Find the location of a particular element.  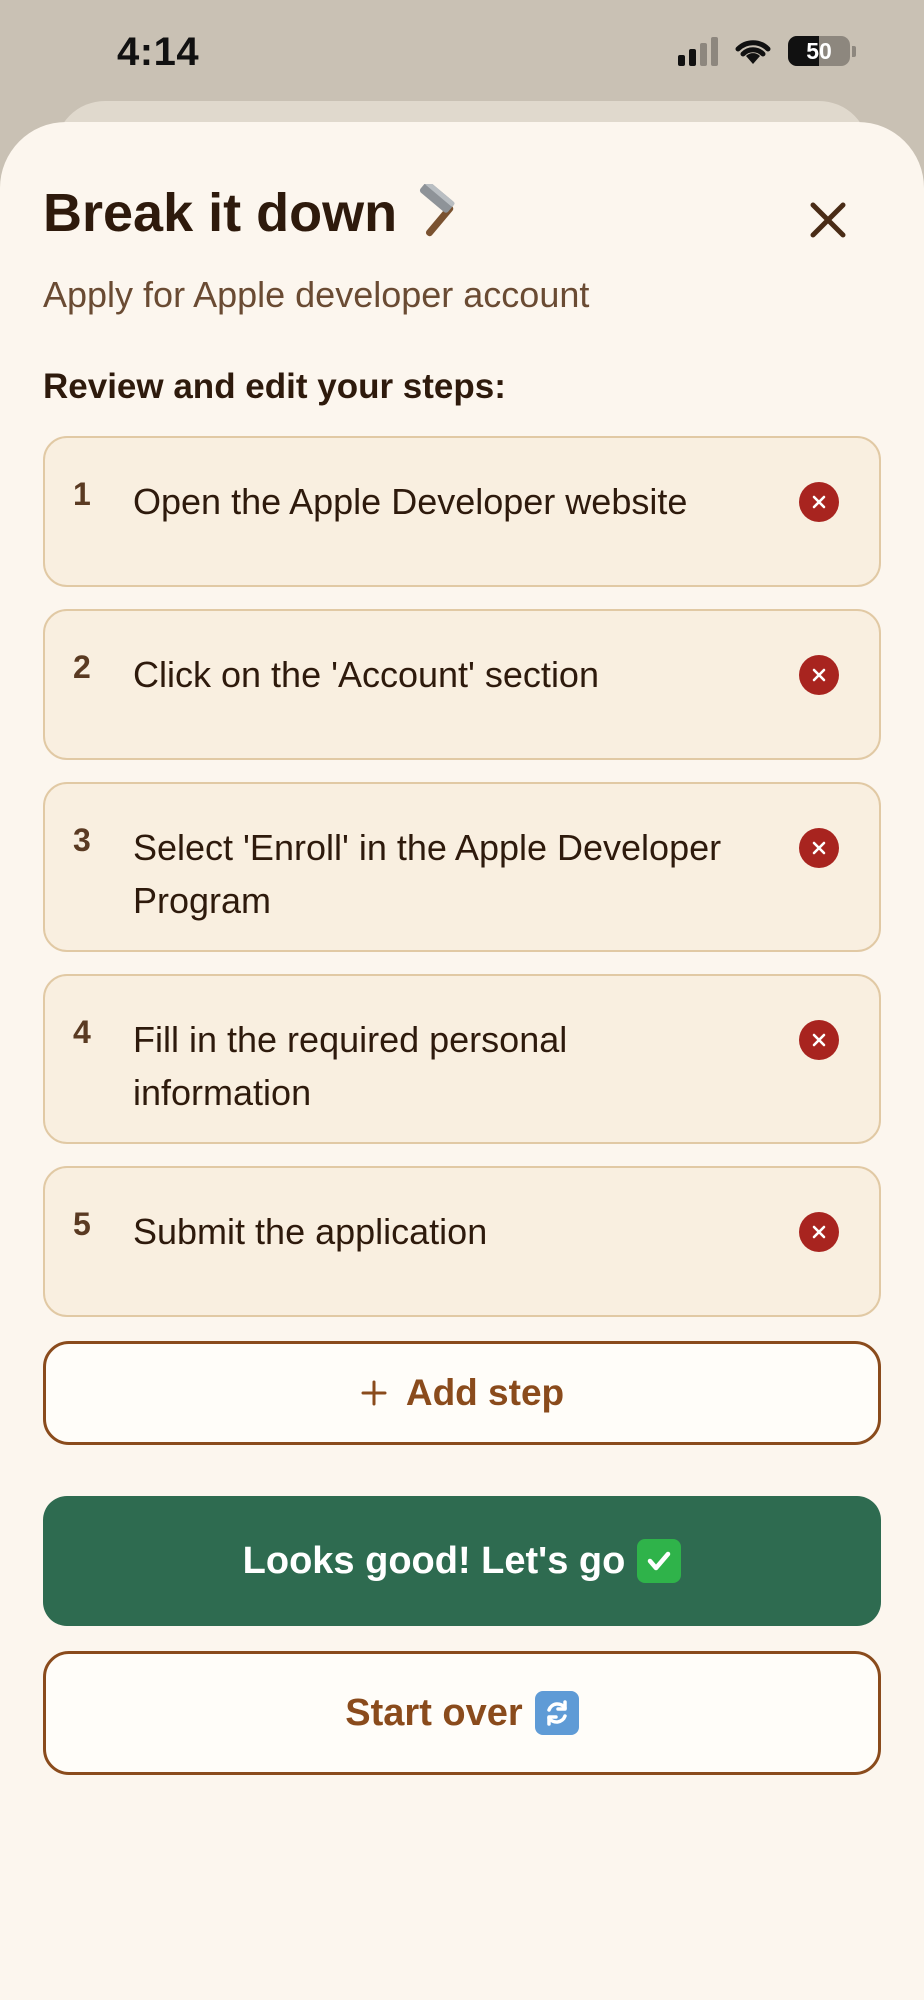

page-title-text: Break it down is located at coordinates (220, 213).